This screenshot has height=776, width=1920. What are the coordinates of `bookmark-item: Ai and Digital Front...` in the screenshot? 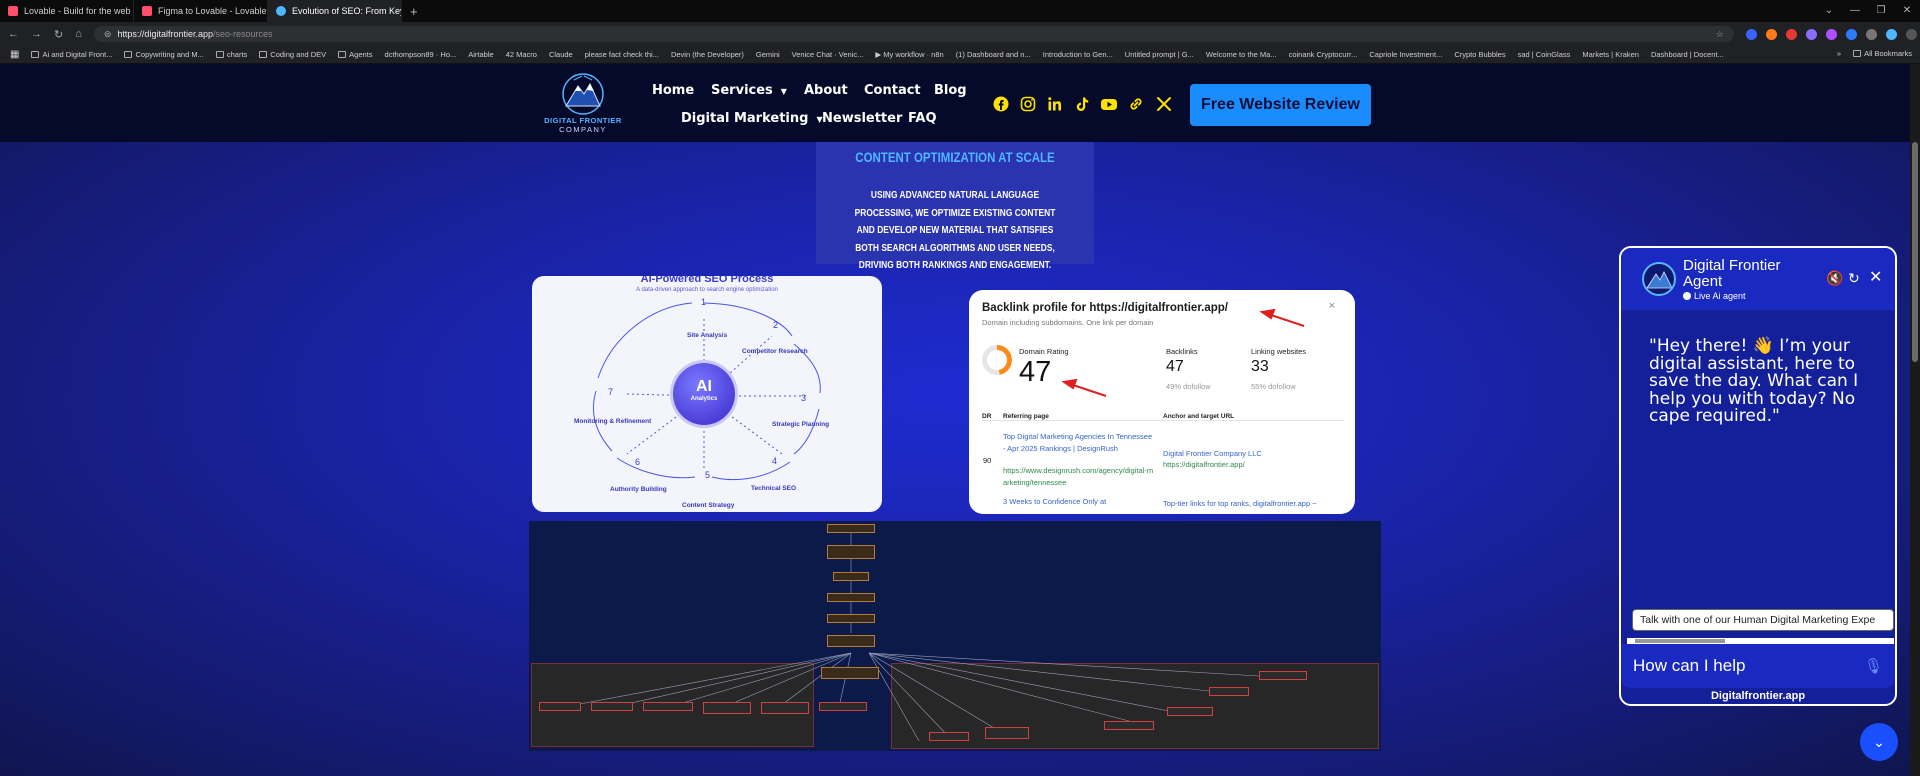 It's located at (71, 54).